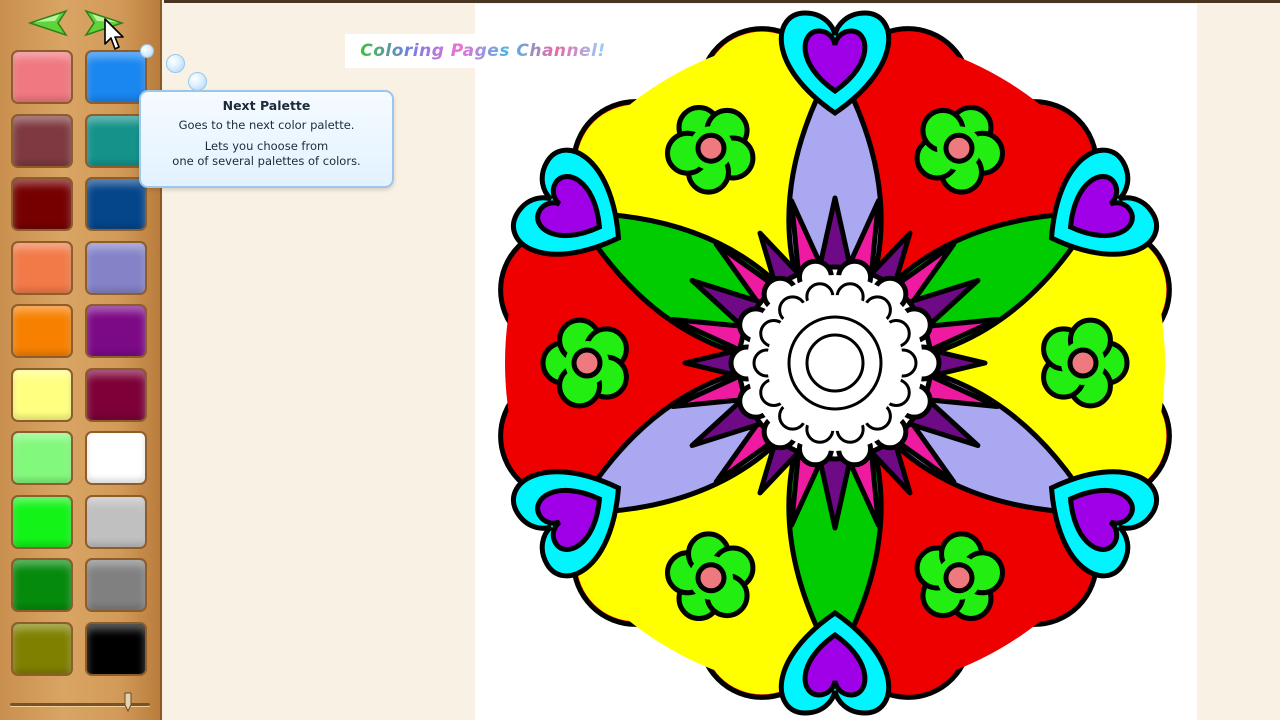  I want to click on swatch-green, so click(42, 521).